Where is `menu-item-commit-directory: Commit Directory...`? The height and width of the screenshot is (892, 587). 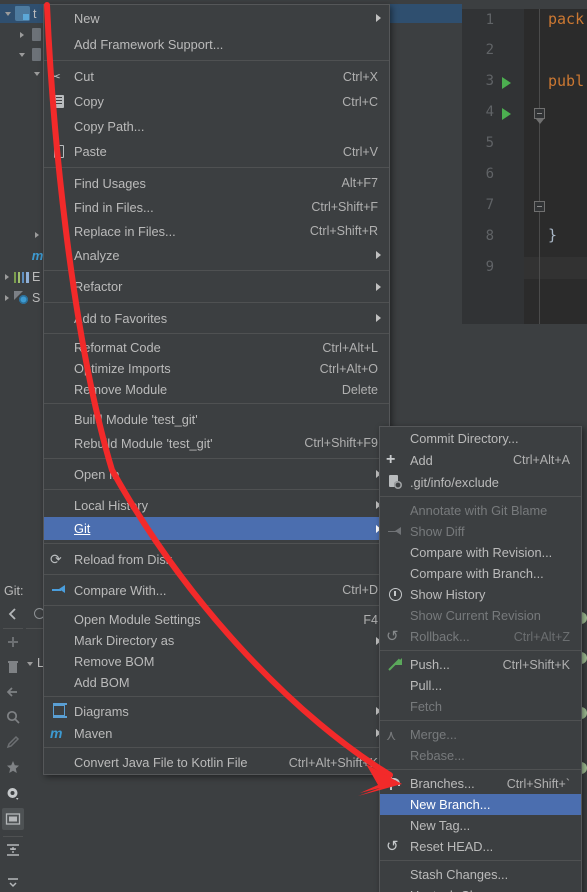 menu-item-commit-directory: Commit Directory... is located at coordinates (480, 438).